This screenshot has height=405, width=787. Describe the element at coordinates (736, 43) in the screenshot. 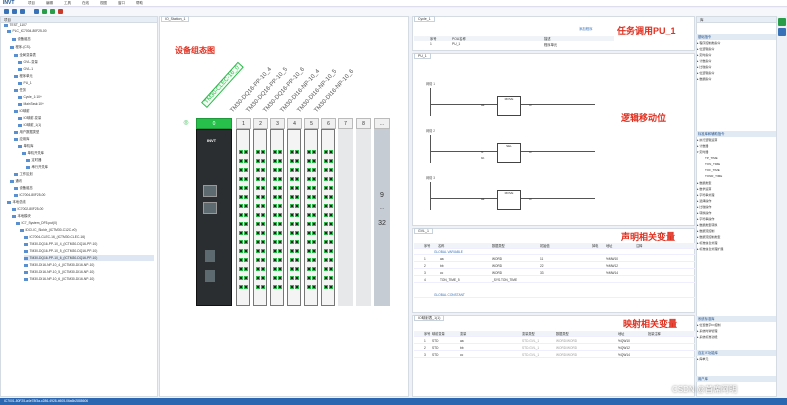

I see `library-item: ▸ 程序控制类指令` at that location.